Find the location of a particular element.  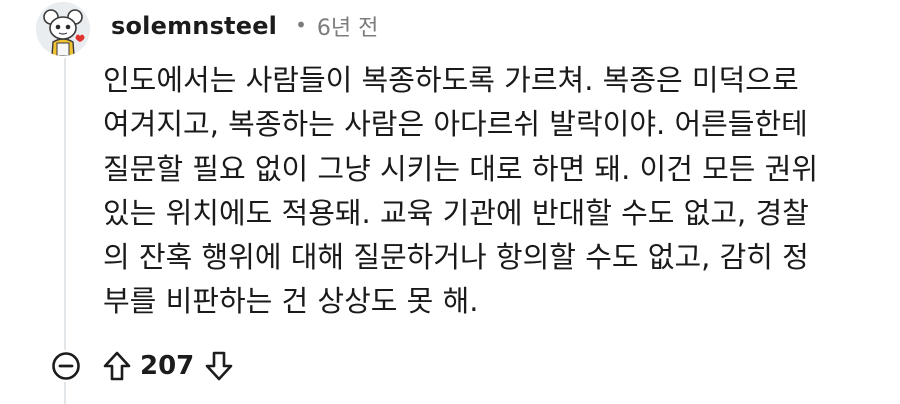

comment-header: solemnsteel • 6년 전 is located at coordinates (244, 26).